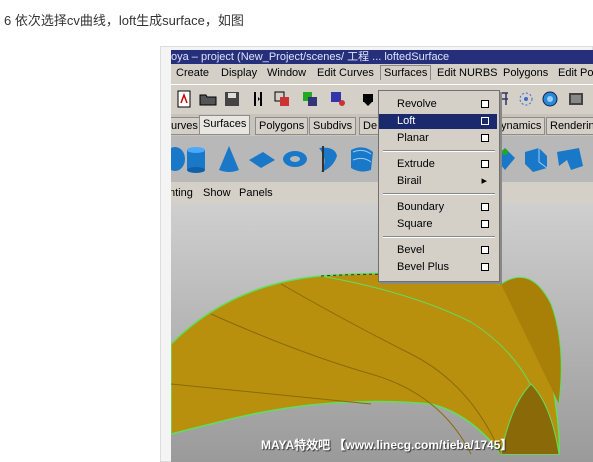 Image resolution: width=593 pixels, height=462 pixels. What do you see at coordinates (184, 99) in the screenshot?
I see `new-scene-icon` at bounding box center [184, 99].